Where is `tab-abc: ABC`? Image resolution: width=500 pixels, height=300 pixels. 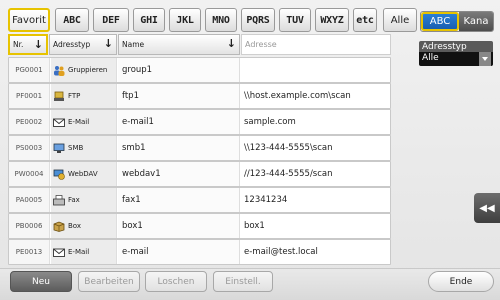 tab-abc: ABC is located at coordinates (72, 20).